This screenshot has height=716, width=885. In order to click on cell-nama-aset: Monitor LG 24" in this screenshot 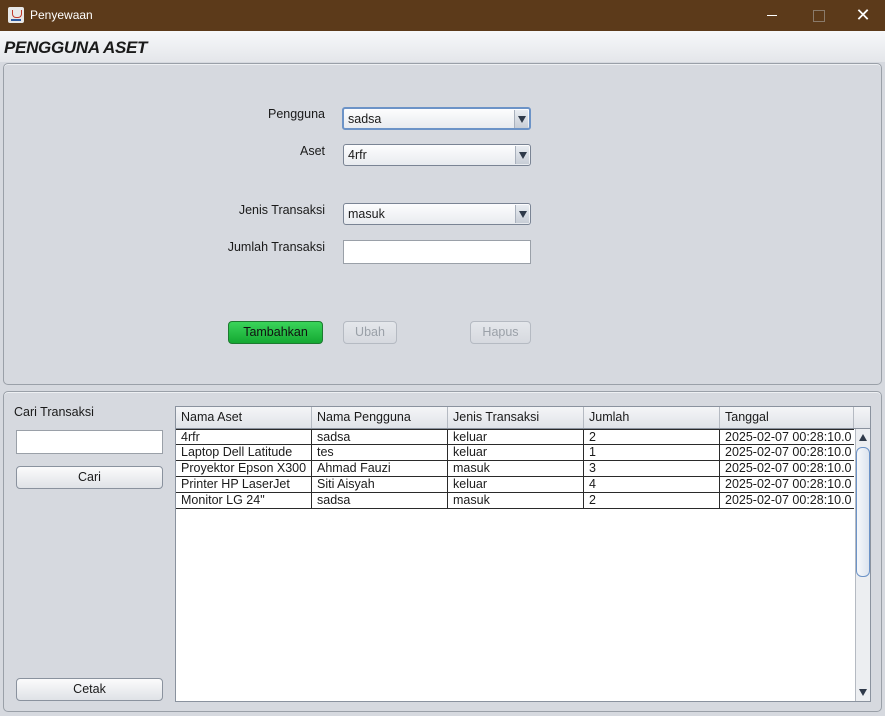, I will do `click(244, 500)`.